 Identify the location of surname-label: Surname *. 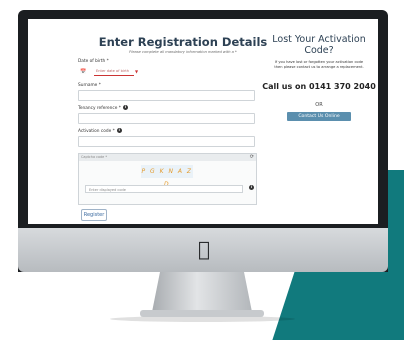
(89, 85).